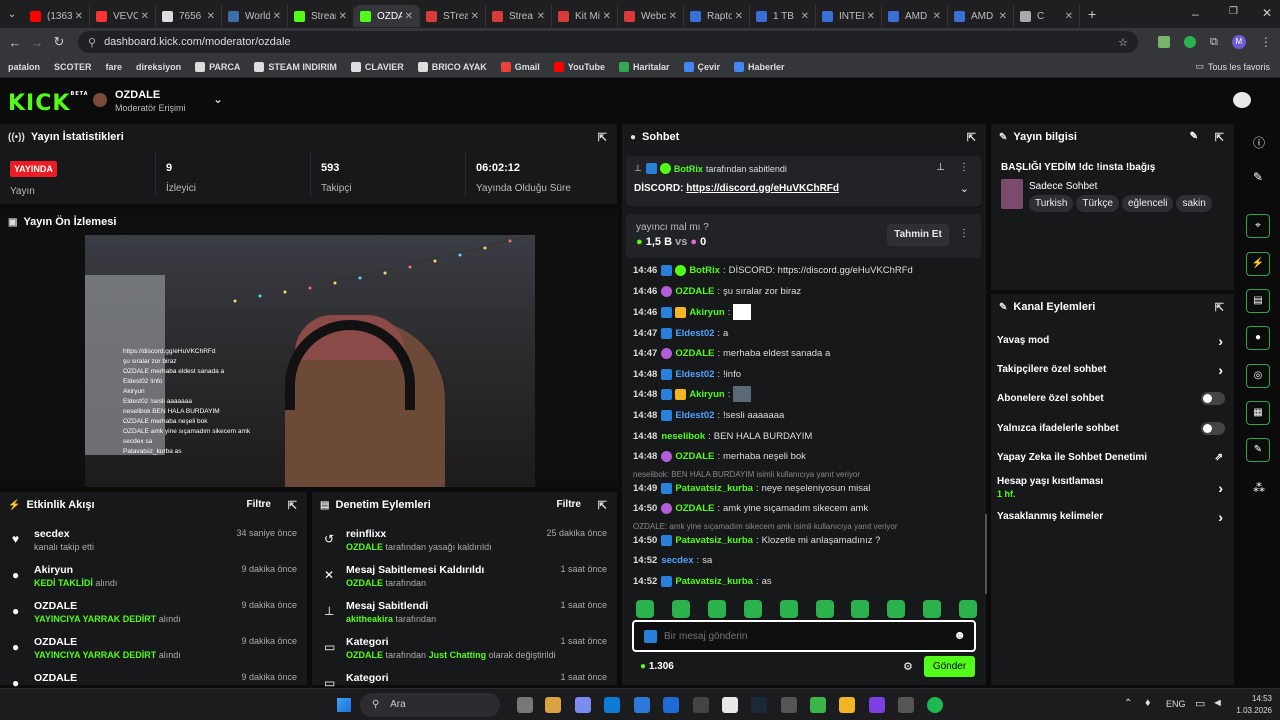 This screenshot has height=720, width=1280. Describe the element at coordinates (1259, 488) in the screenshot. I see `shapes-icon: ⁂` at that location.